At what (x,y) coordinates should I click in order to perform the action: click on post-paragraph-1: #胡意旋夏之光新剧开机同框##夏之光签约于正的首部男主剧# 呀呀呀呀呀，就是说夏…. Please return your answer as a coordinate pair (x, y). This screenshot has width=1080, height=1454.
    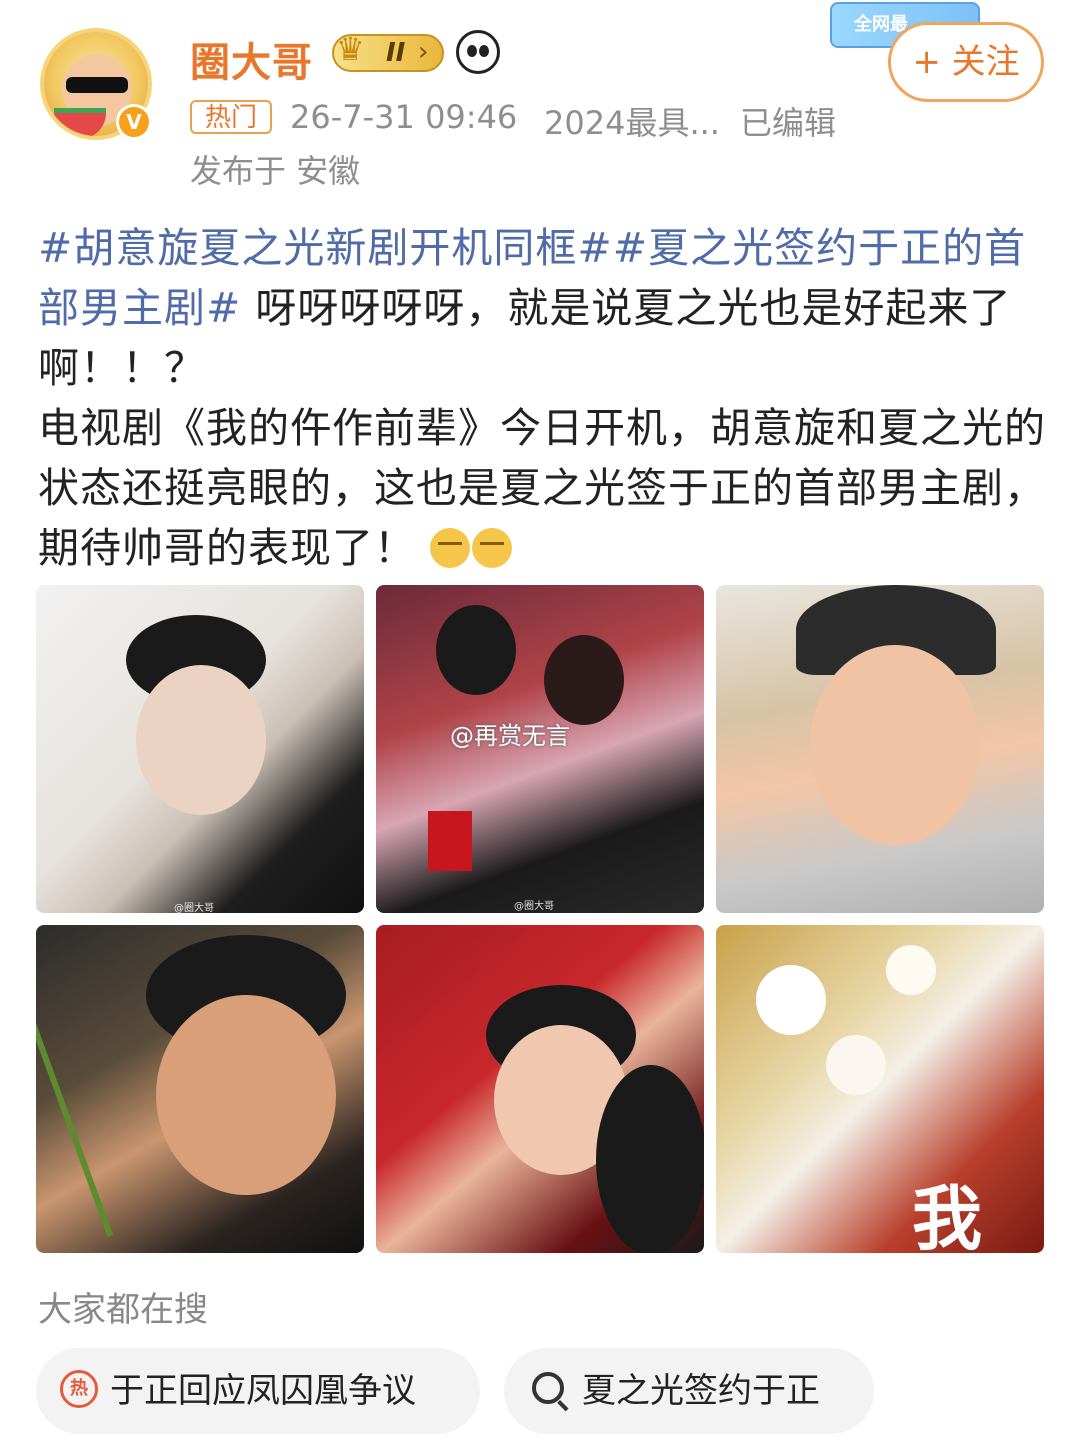
    Looking at the image, I should click on (543, 308).